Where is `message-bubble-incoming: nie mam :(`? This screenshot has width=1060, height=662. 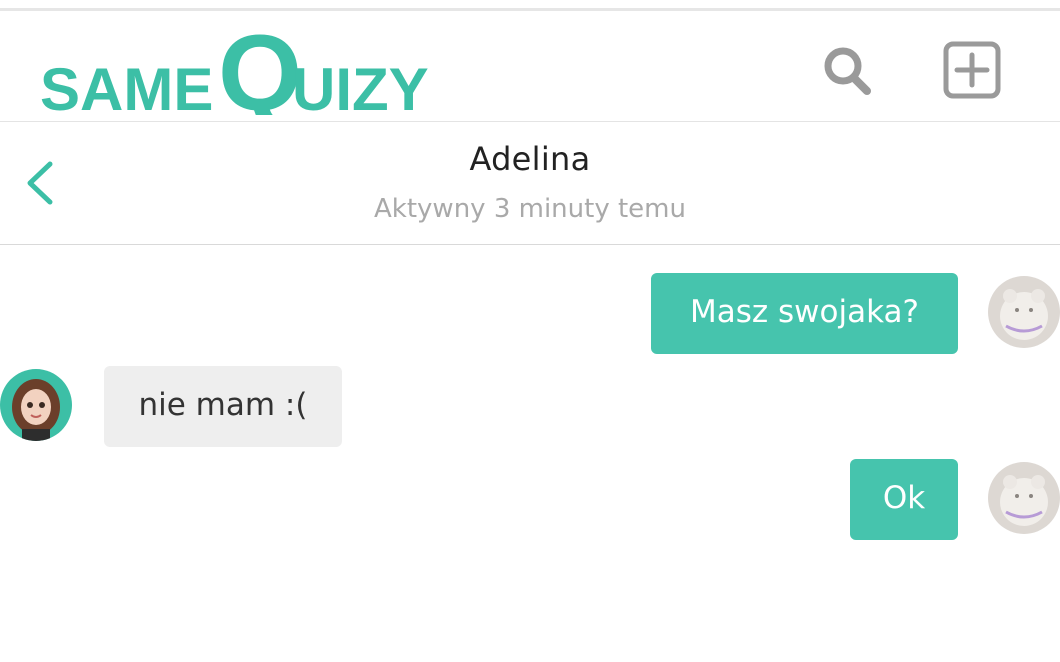 message-bubble-incoming: nie mam :( is located at coordinates (223, 406).